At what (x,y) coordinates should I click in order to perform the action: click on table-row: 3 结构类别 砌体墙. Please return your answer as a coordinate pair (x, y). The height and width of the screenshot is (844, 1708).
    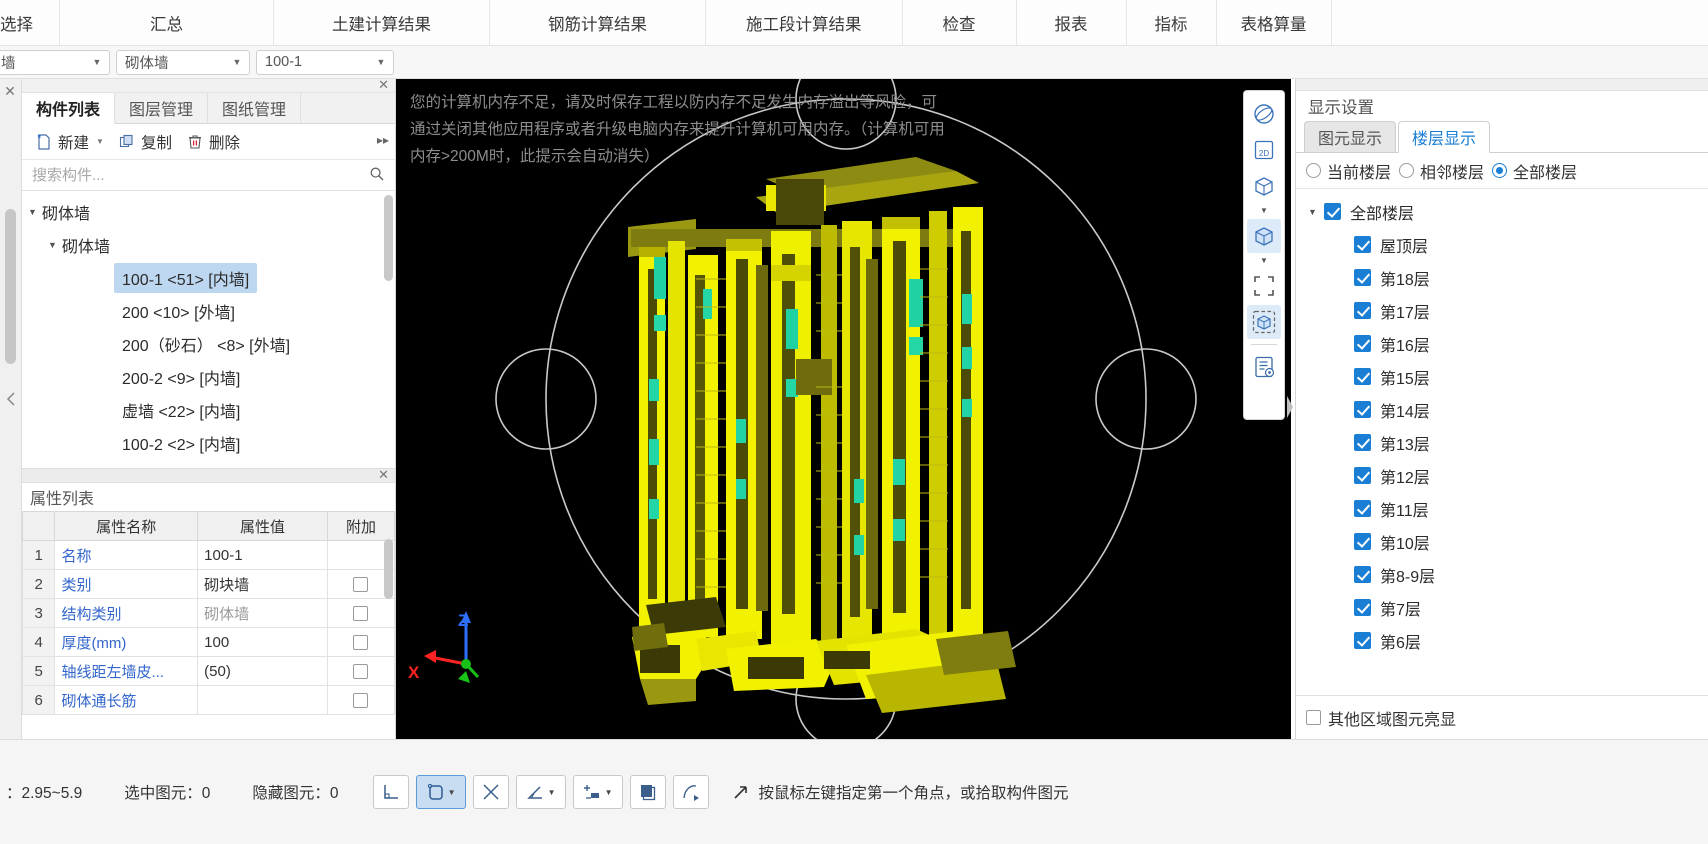
    Looking at the image, I should click on (208, 613).